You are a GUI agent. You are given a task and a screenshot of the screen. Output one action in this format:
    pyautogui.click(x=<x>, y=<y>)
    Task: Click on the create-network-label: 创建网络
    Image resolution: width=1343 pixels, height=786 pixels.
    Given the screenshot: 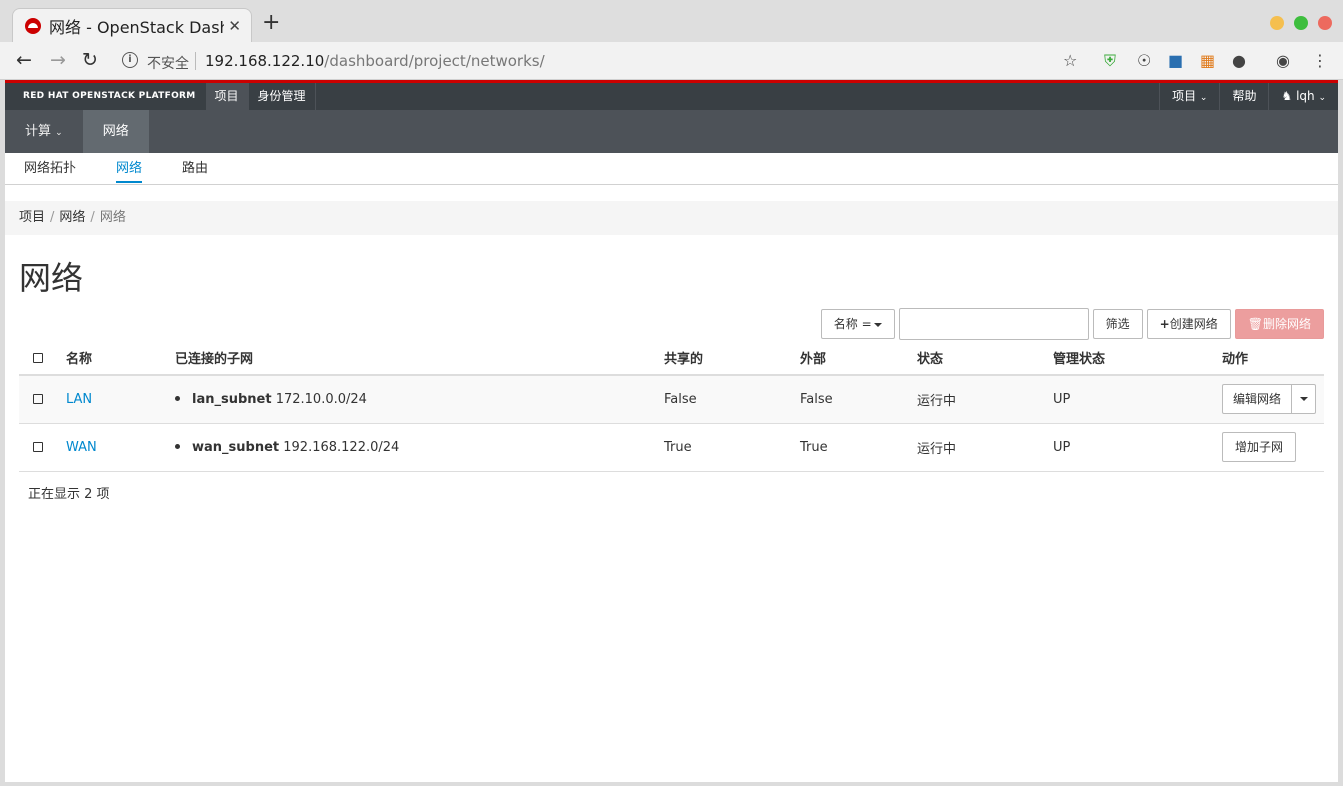 What is the action you would take?
    pyautogui.click(x=1193, y=324)
    